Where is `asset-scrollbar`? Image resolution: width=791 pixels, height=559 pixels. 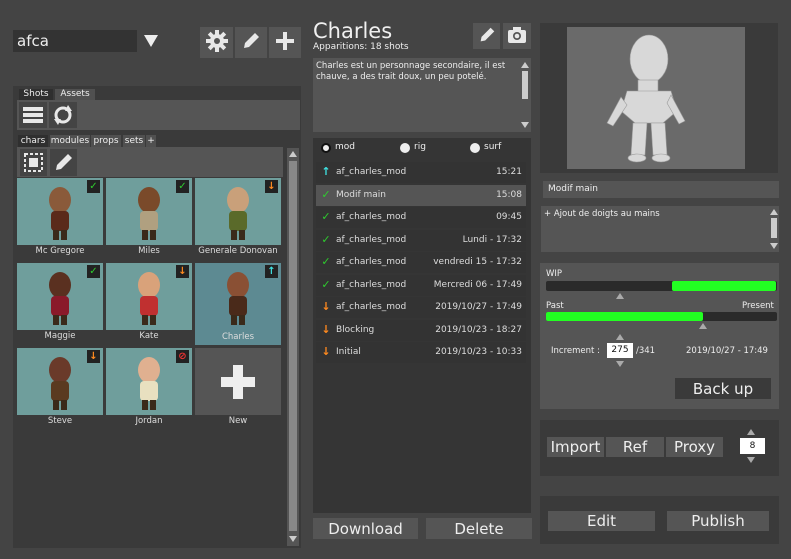 asset-scrollbar is located at coordinates (293, 347).